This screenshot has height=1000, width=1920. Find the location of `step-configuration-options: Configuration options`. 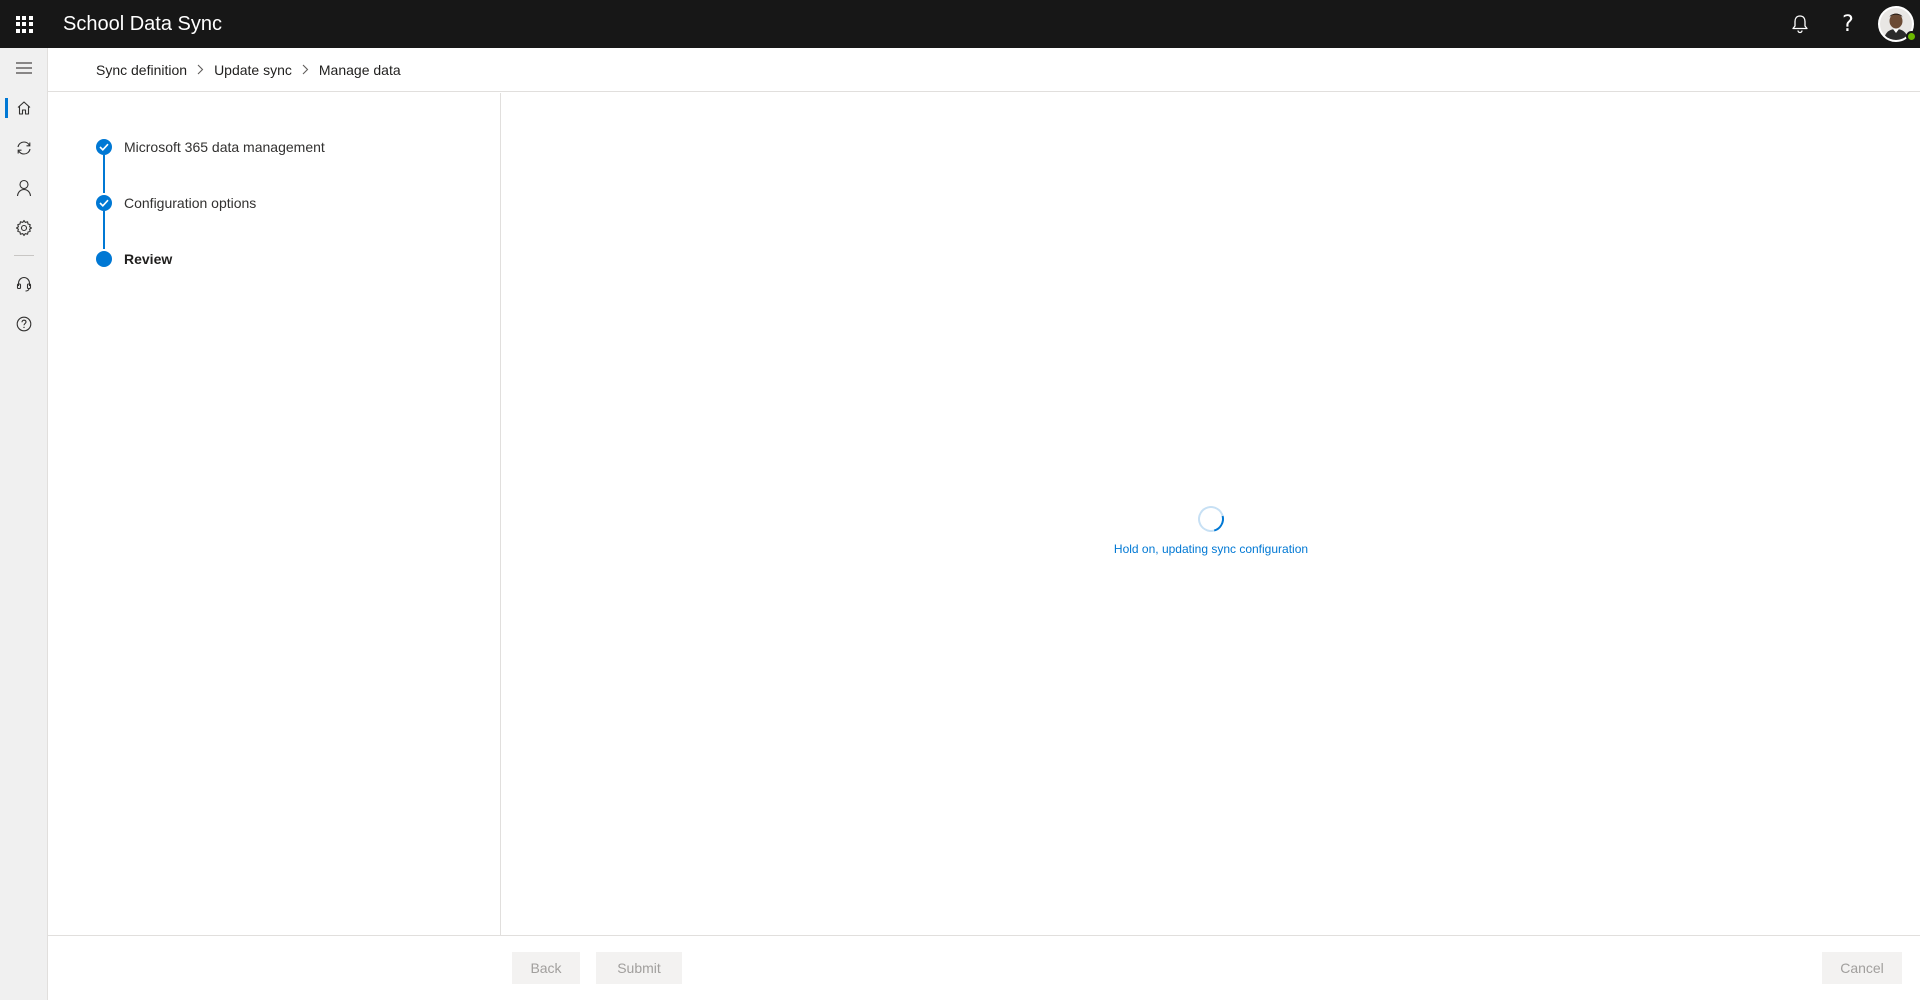

step-configuration-options: Configuration options is located at coordinates (176, 203).